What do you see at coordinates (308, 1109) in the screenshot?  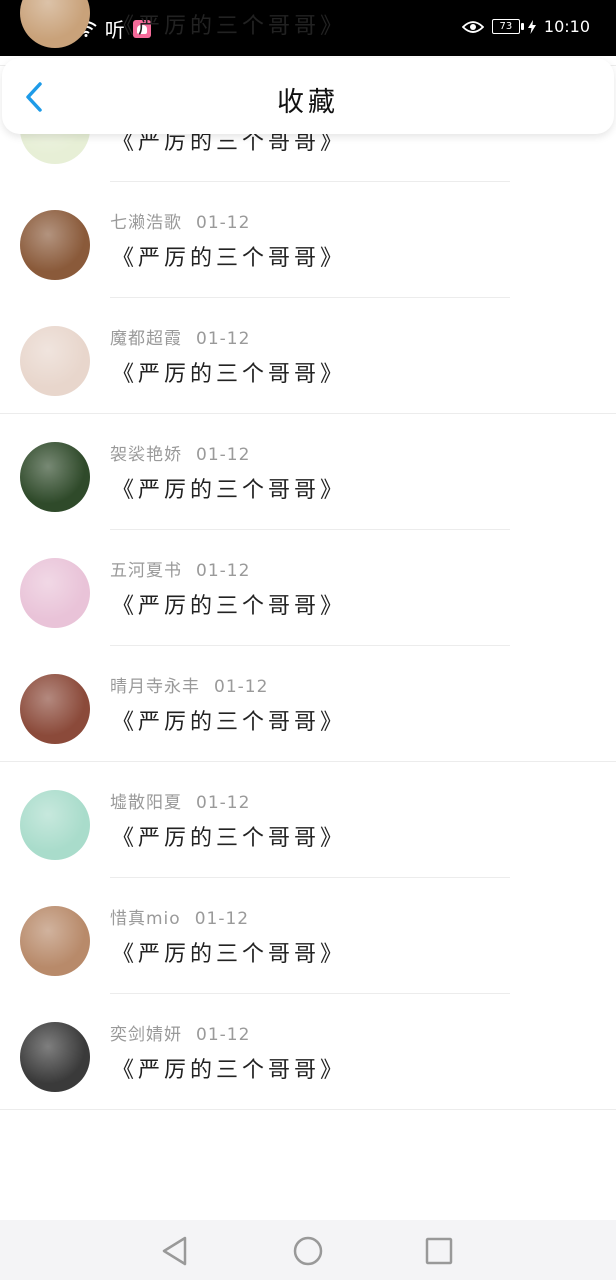 I see `row-divider` at bounding box center [308, 1109].